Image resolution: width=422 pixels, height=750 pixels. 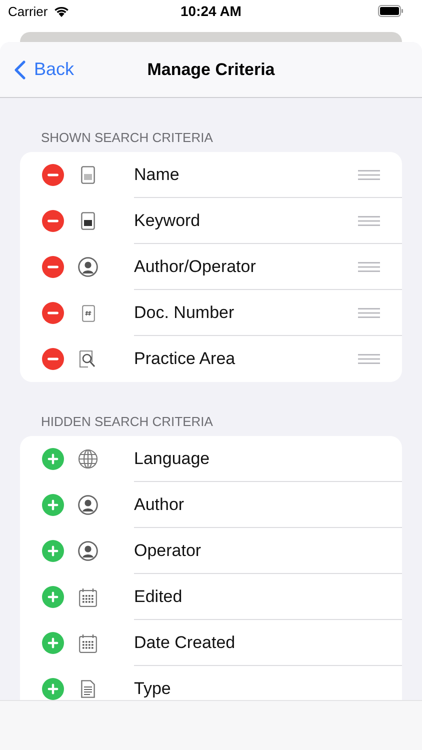 What do you see at coordinates (185, 312) in the screenshot?
I see `criterion-label: Doc. Number` at bounding box center [185, 312].